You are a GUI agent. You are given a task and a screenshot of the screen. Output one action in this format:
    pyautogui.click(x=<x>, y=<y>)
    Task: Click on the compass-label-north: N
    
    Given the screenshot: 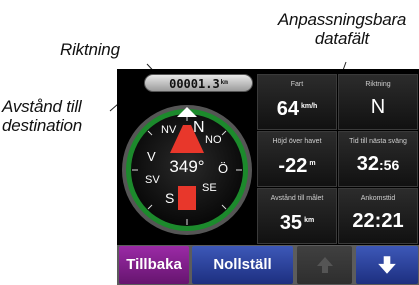 What is the action you would take?
    pyautogui.click(x=199, y=127)
    